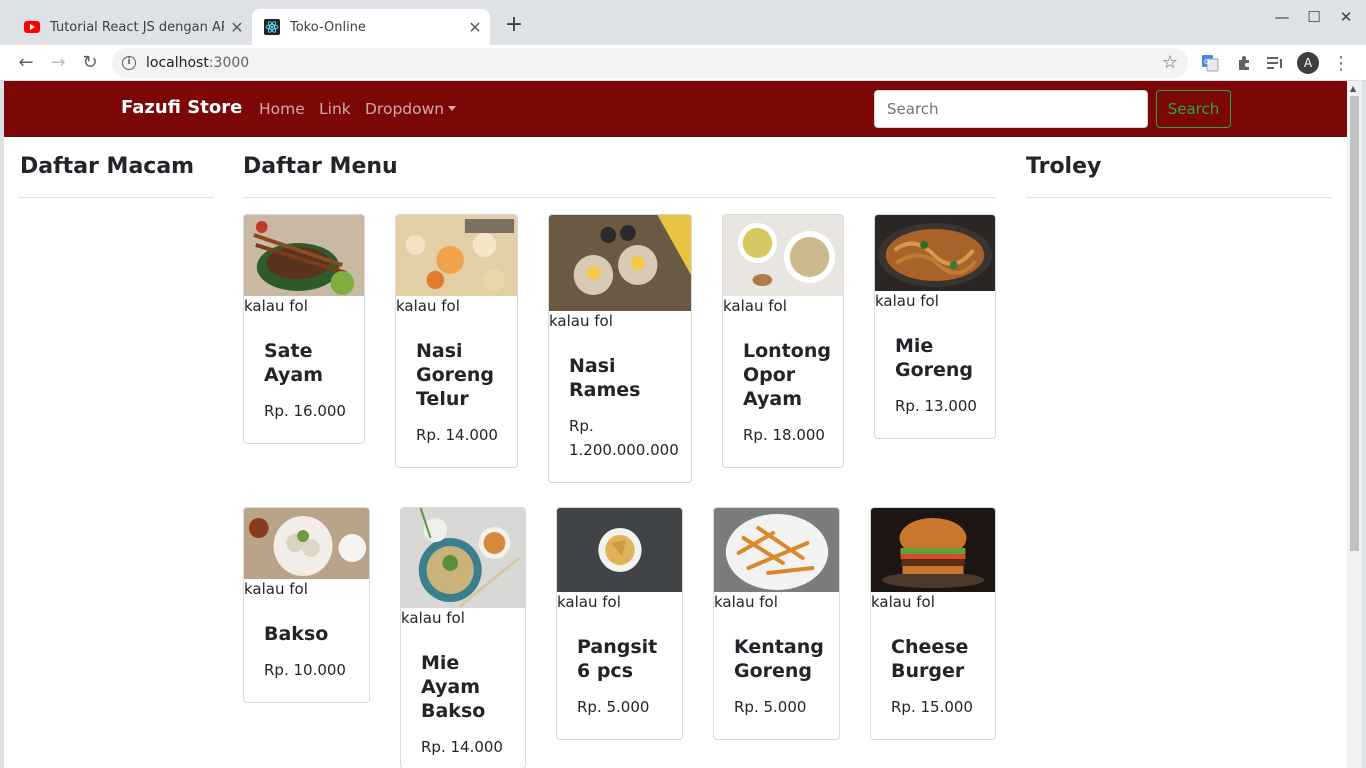 The height and width of the screenshot is (768, 1366). What do you see at coordinates (305, 670) in the screenshot?
I see `menu-item-price: Rp. 10.000` at bounding box center [305, 670].